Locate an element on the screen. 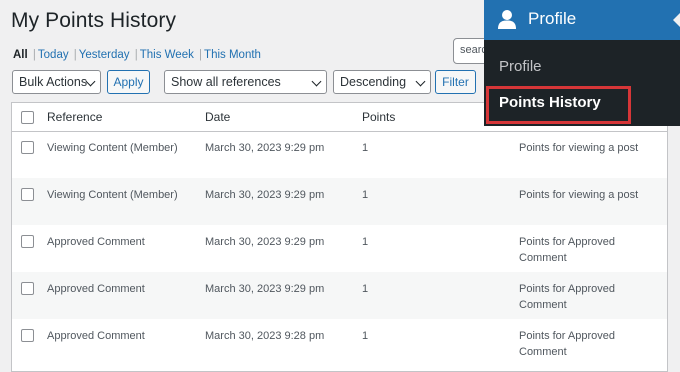 The height and width of the screenshot is (372, 680). filter-this-week: This Week is located at coordinates (167, 55).